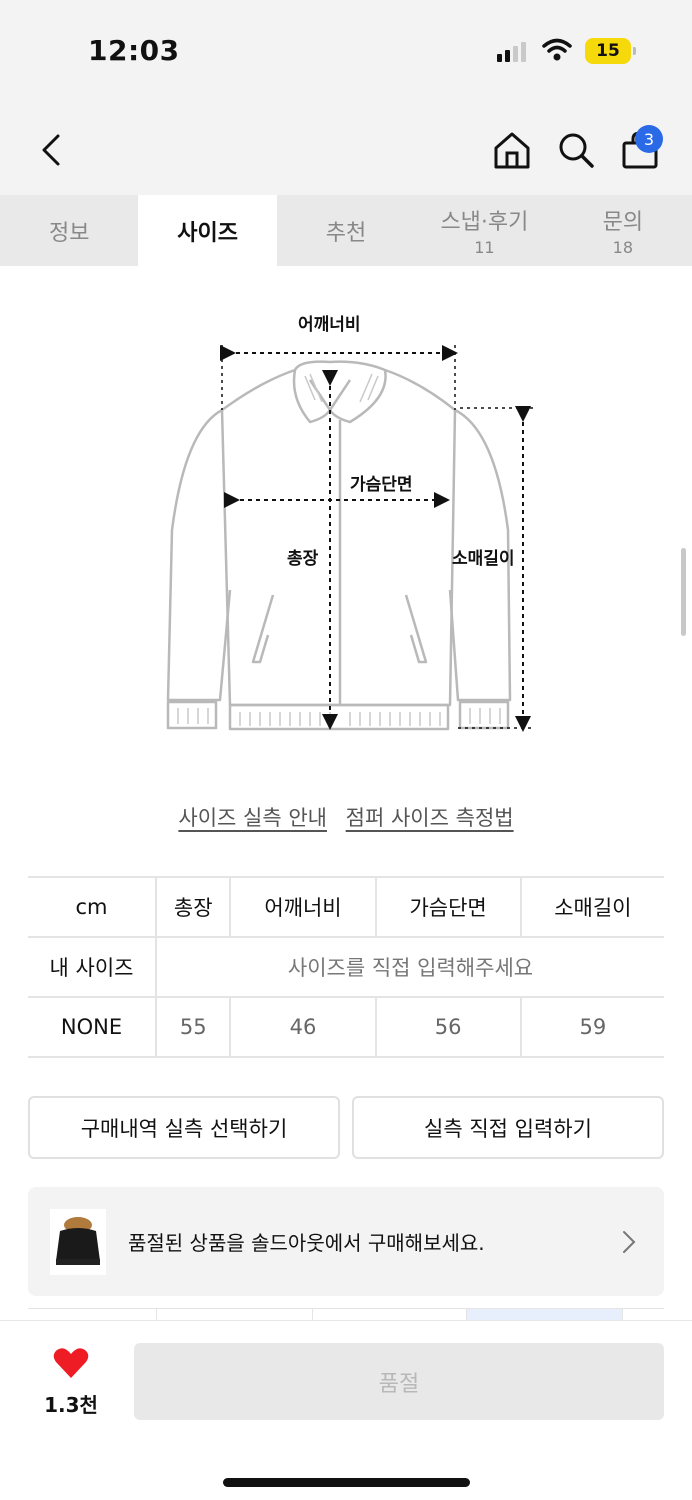 The width and height of the screenshot is (692, 1500). I want to click on tab-label: 추천, so click(346, 233).